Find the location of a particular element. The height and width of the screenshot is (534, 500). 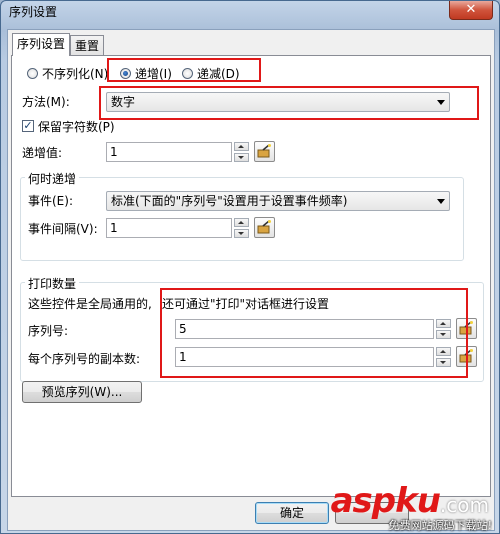

increment-input: 1 is located at coordinates (169, 152).